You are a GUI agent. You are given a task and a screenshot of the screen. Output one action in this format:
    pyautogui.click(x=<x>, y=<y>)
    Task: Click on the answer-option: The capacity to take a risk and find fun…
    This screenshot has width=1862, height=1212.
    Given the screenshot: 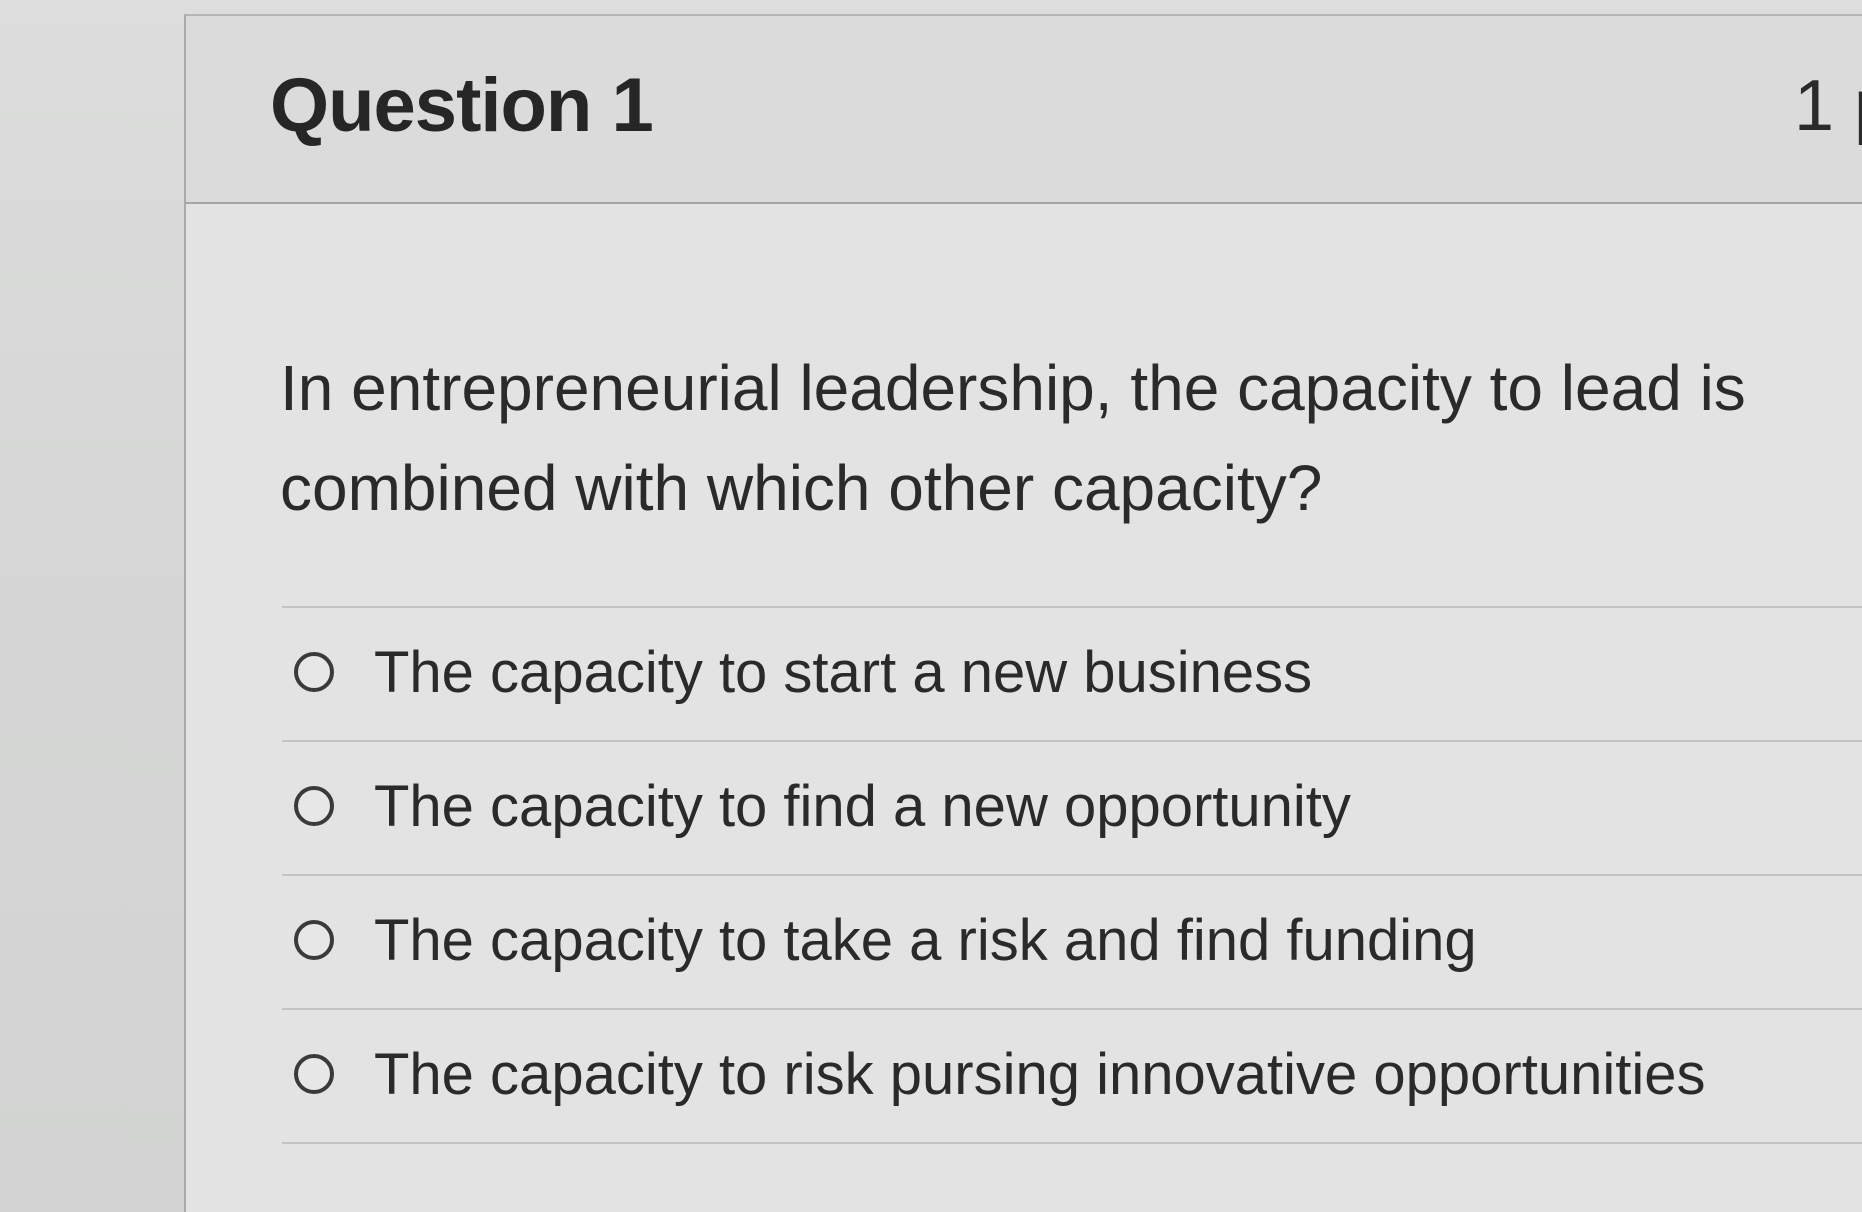 What is the action you would take?
    pyautogui.click(x=1072, y=943)
    